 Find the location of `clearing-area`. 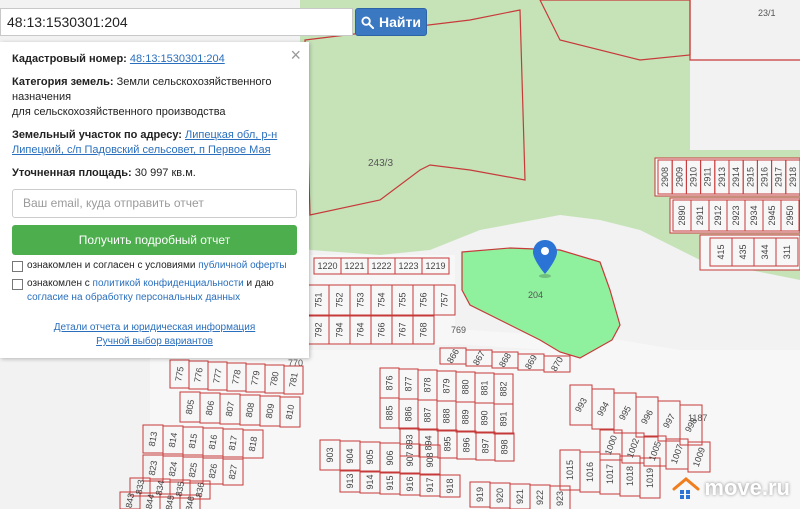

clearing-area is located at coordinates (745, 75).